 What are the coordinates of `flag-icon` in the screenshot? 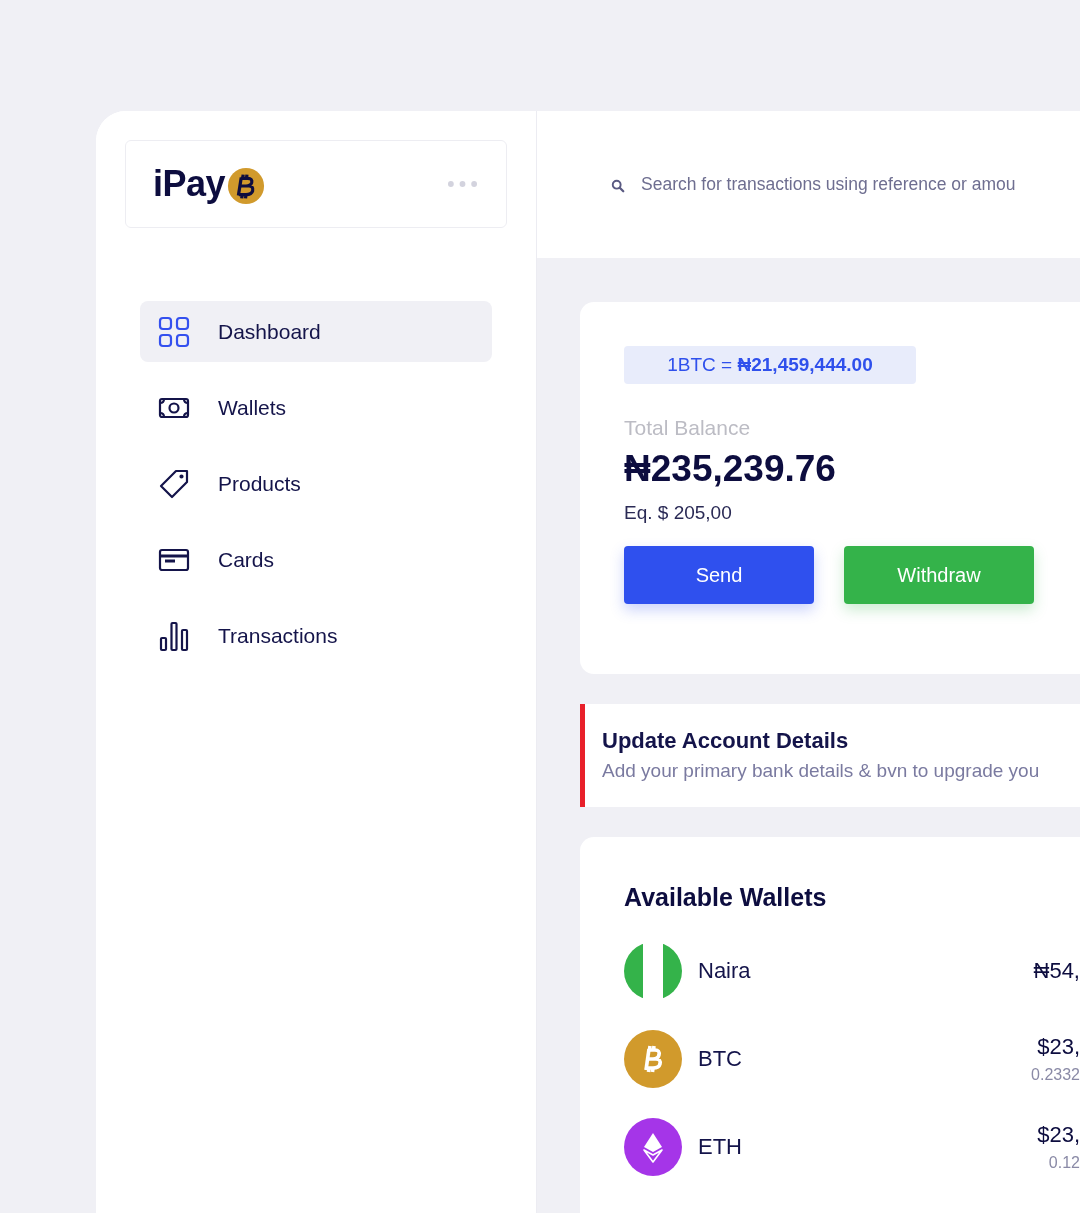 It's located at (653, 971).